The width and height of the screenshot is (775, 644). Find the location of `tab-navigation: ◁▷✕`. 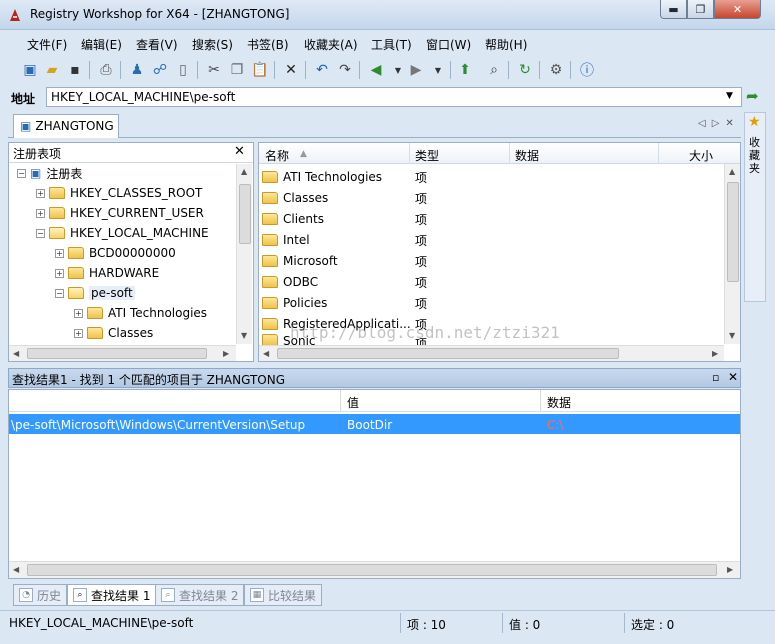

tab-navigation: ◁▷✕ is located at coordinates (719, 123).